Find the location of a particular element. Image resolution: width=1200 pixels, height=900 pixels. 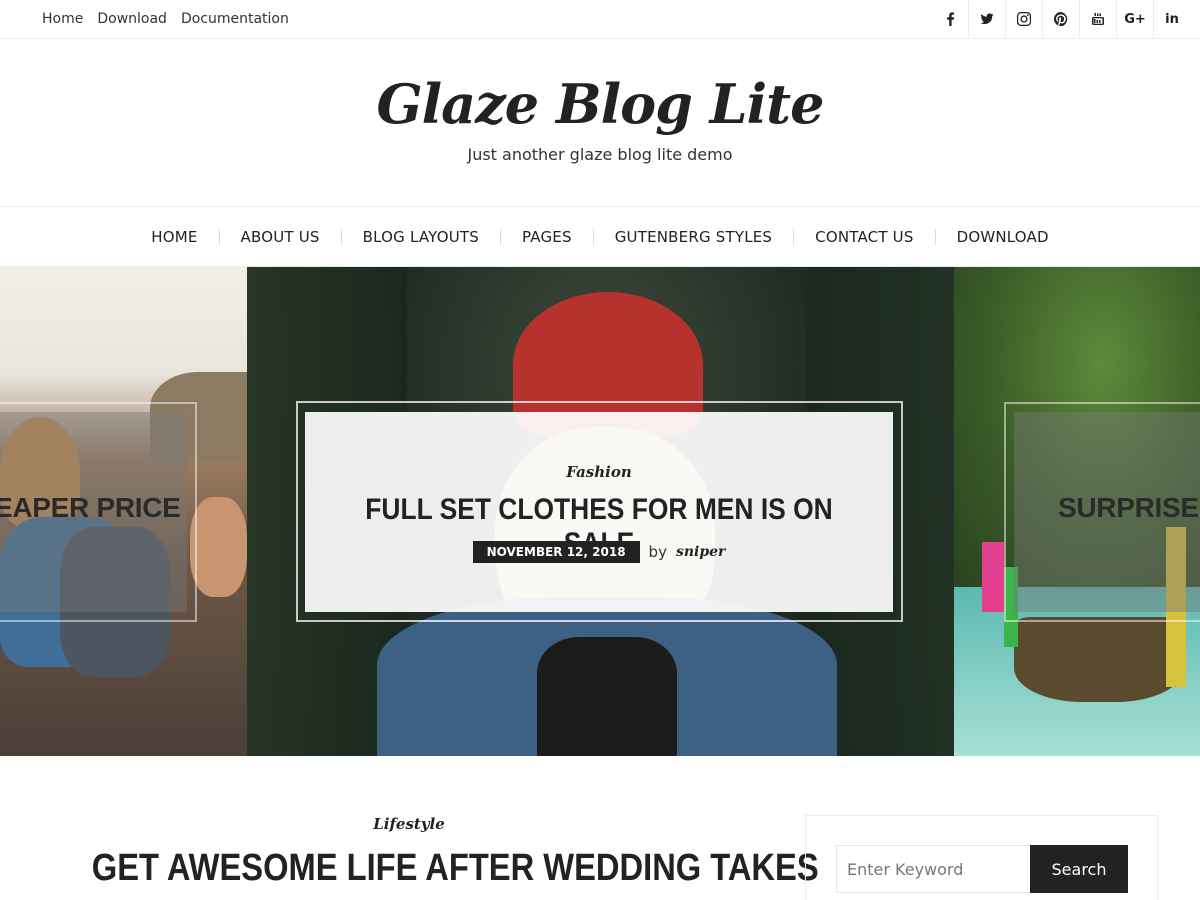

second-person-shape is located at coordinates (218, 547).